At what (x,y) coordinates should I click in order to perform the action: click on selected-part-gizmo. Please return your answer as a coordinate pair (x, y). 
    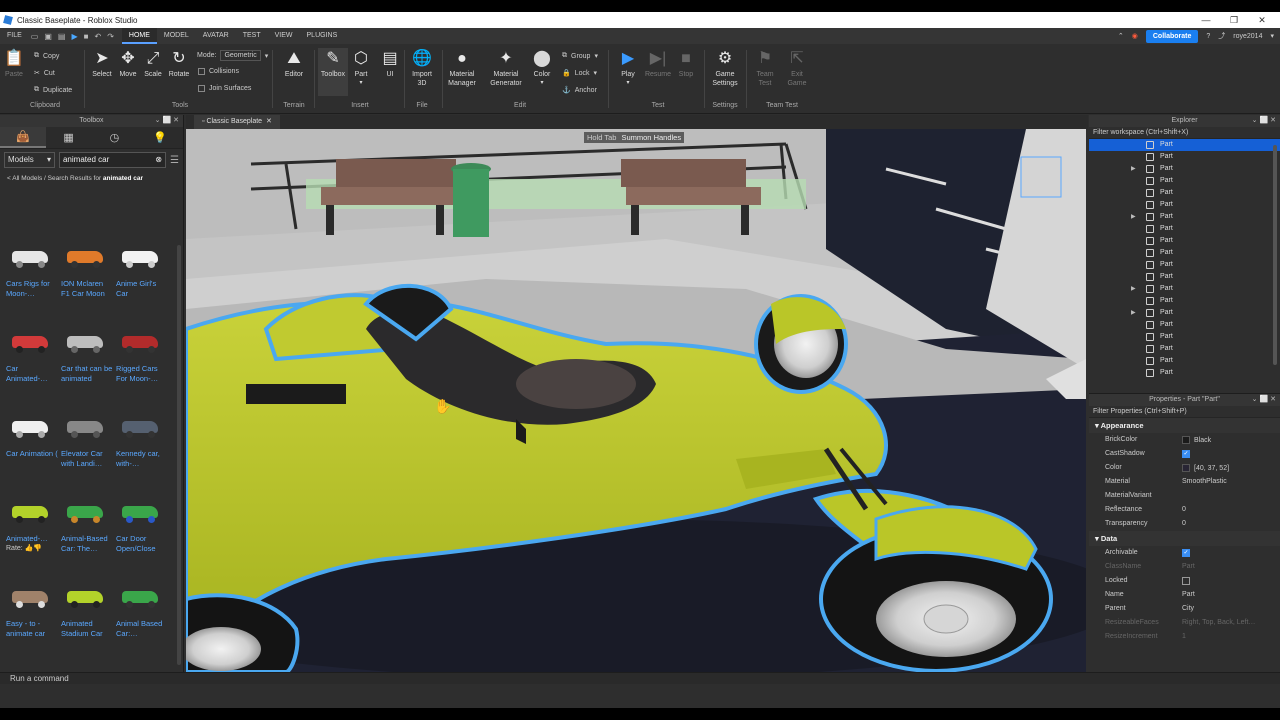
    Looking at the image, I should click on (1041, 177).